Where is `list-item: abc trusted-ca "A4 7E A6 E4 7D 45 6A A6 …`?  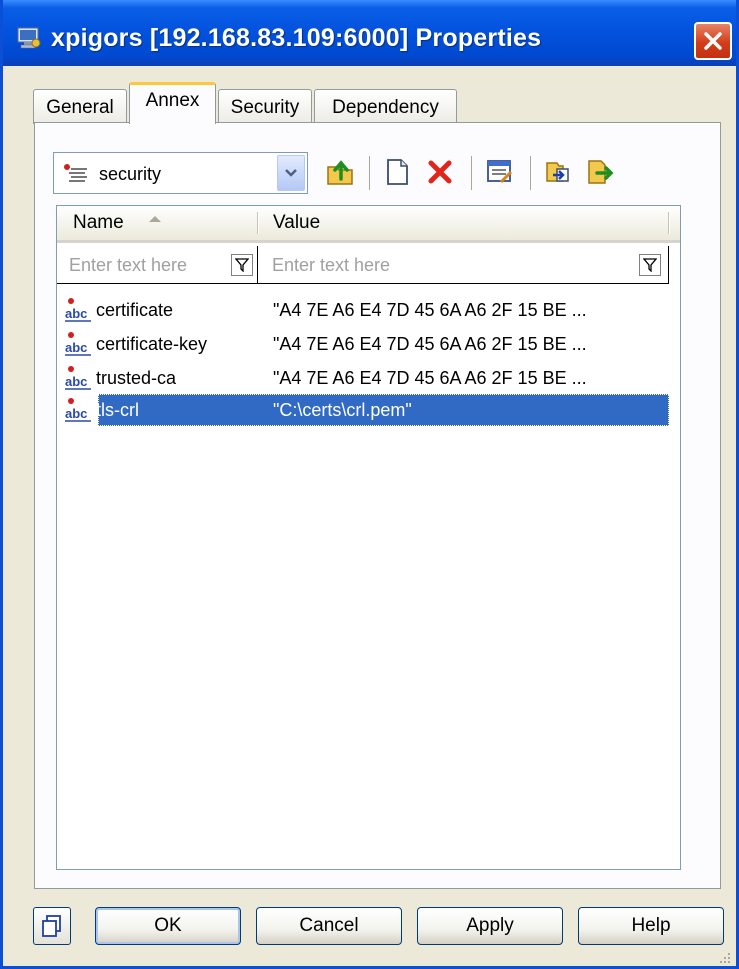 list-item: abc trusted-ca "A4 7E A6 E4 7D 45 6A A6 … is located at coordinates (368, 379).